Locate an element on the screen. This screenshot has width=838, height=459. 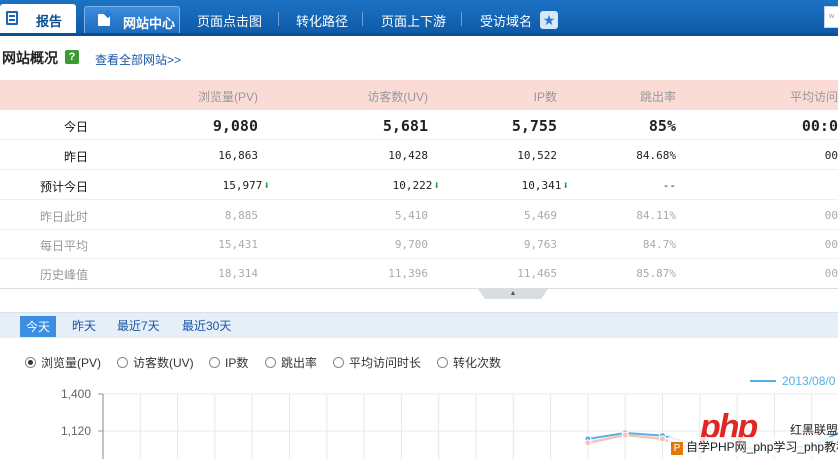
tab-last-30-days: 最近30天 is located at coordinates (206, 325).